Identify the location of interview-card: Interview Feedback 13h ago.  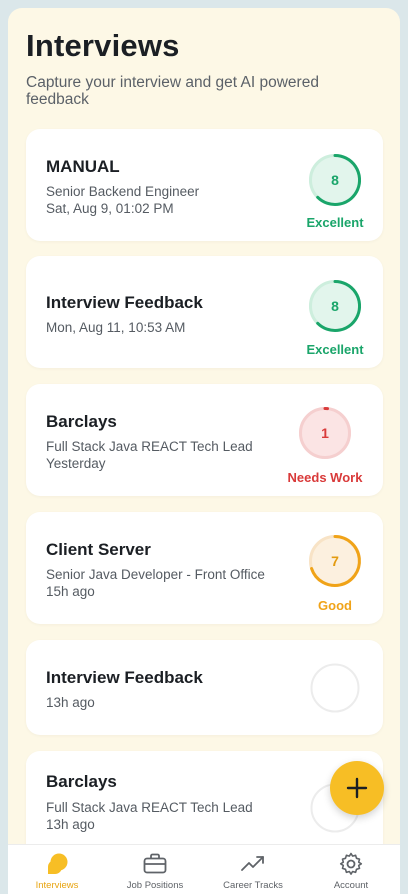
(204, 687).